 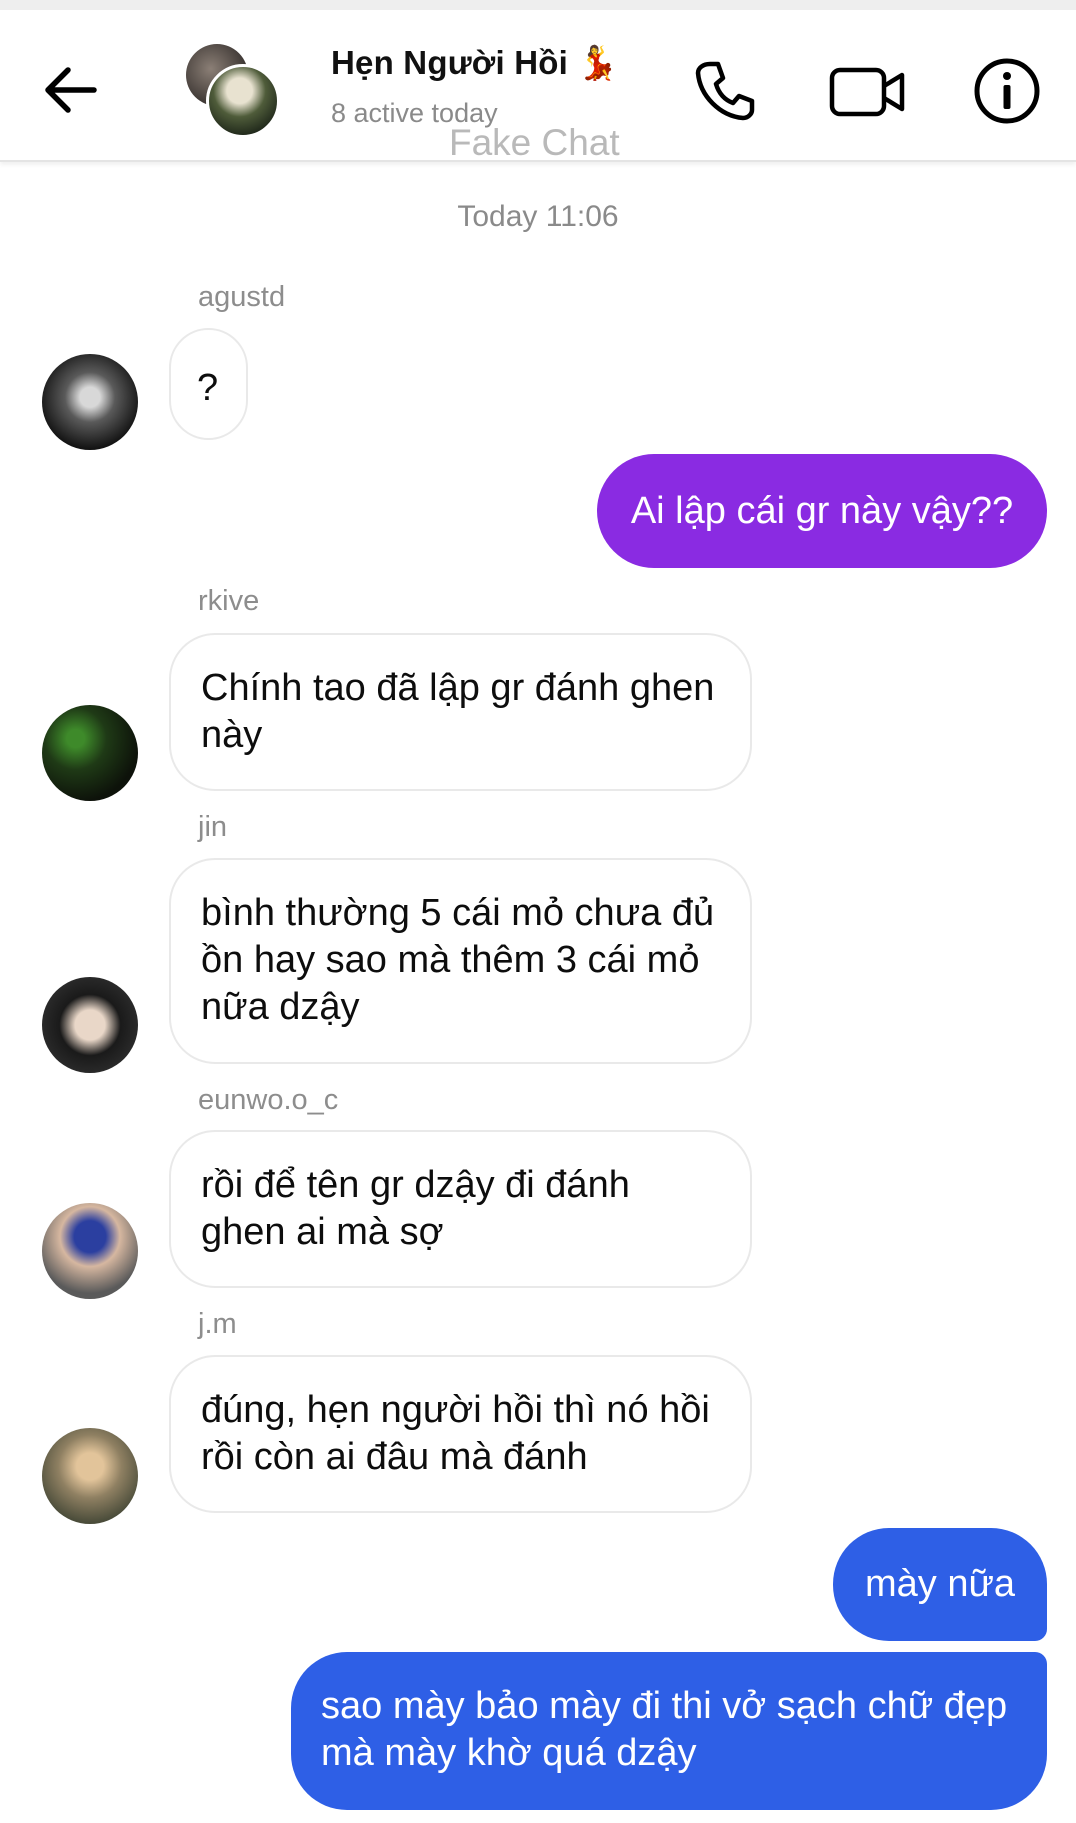 I want to click on call-button, so click(x=725, y=91).